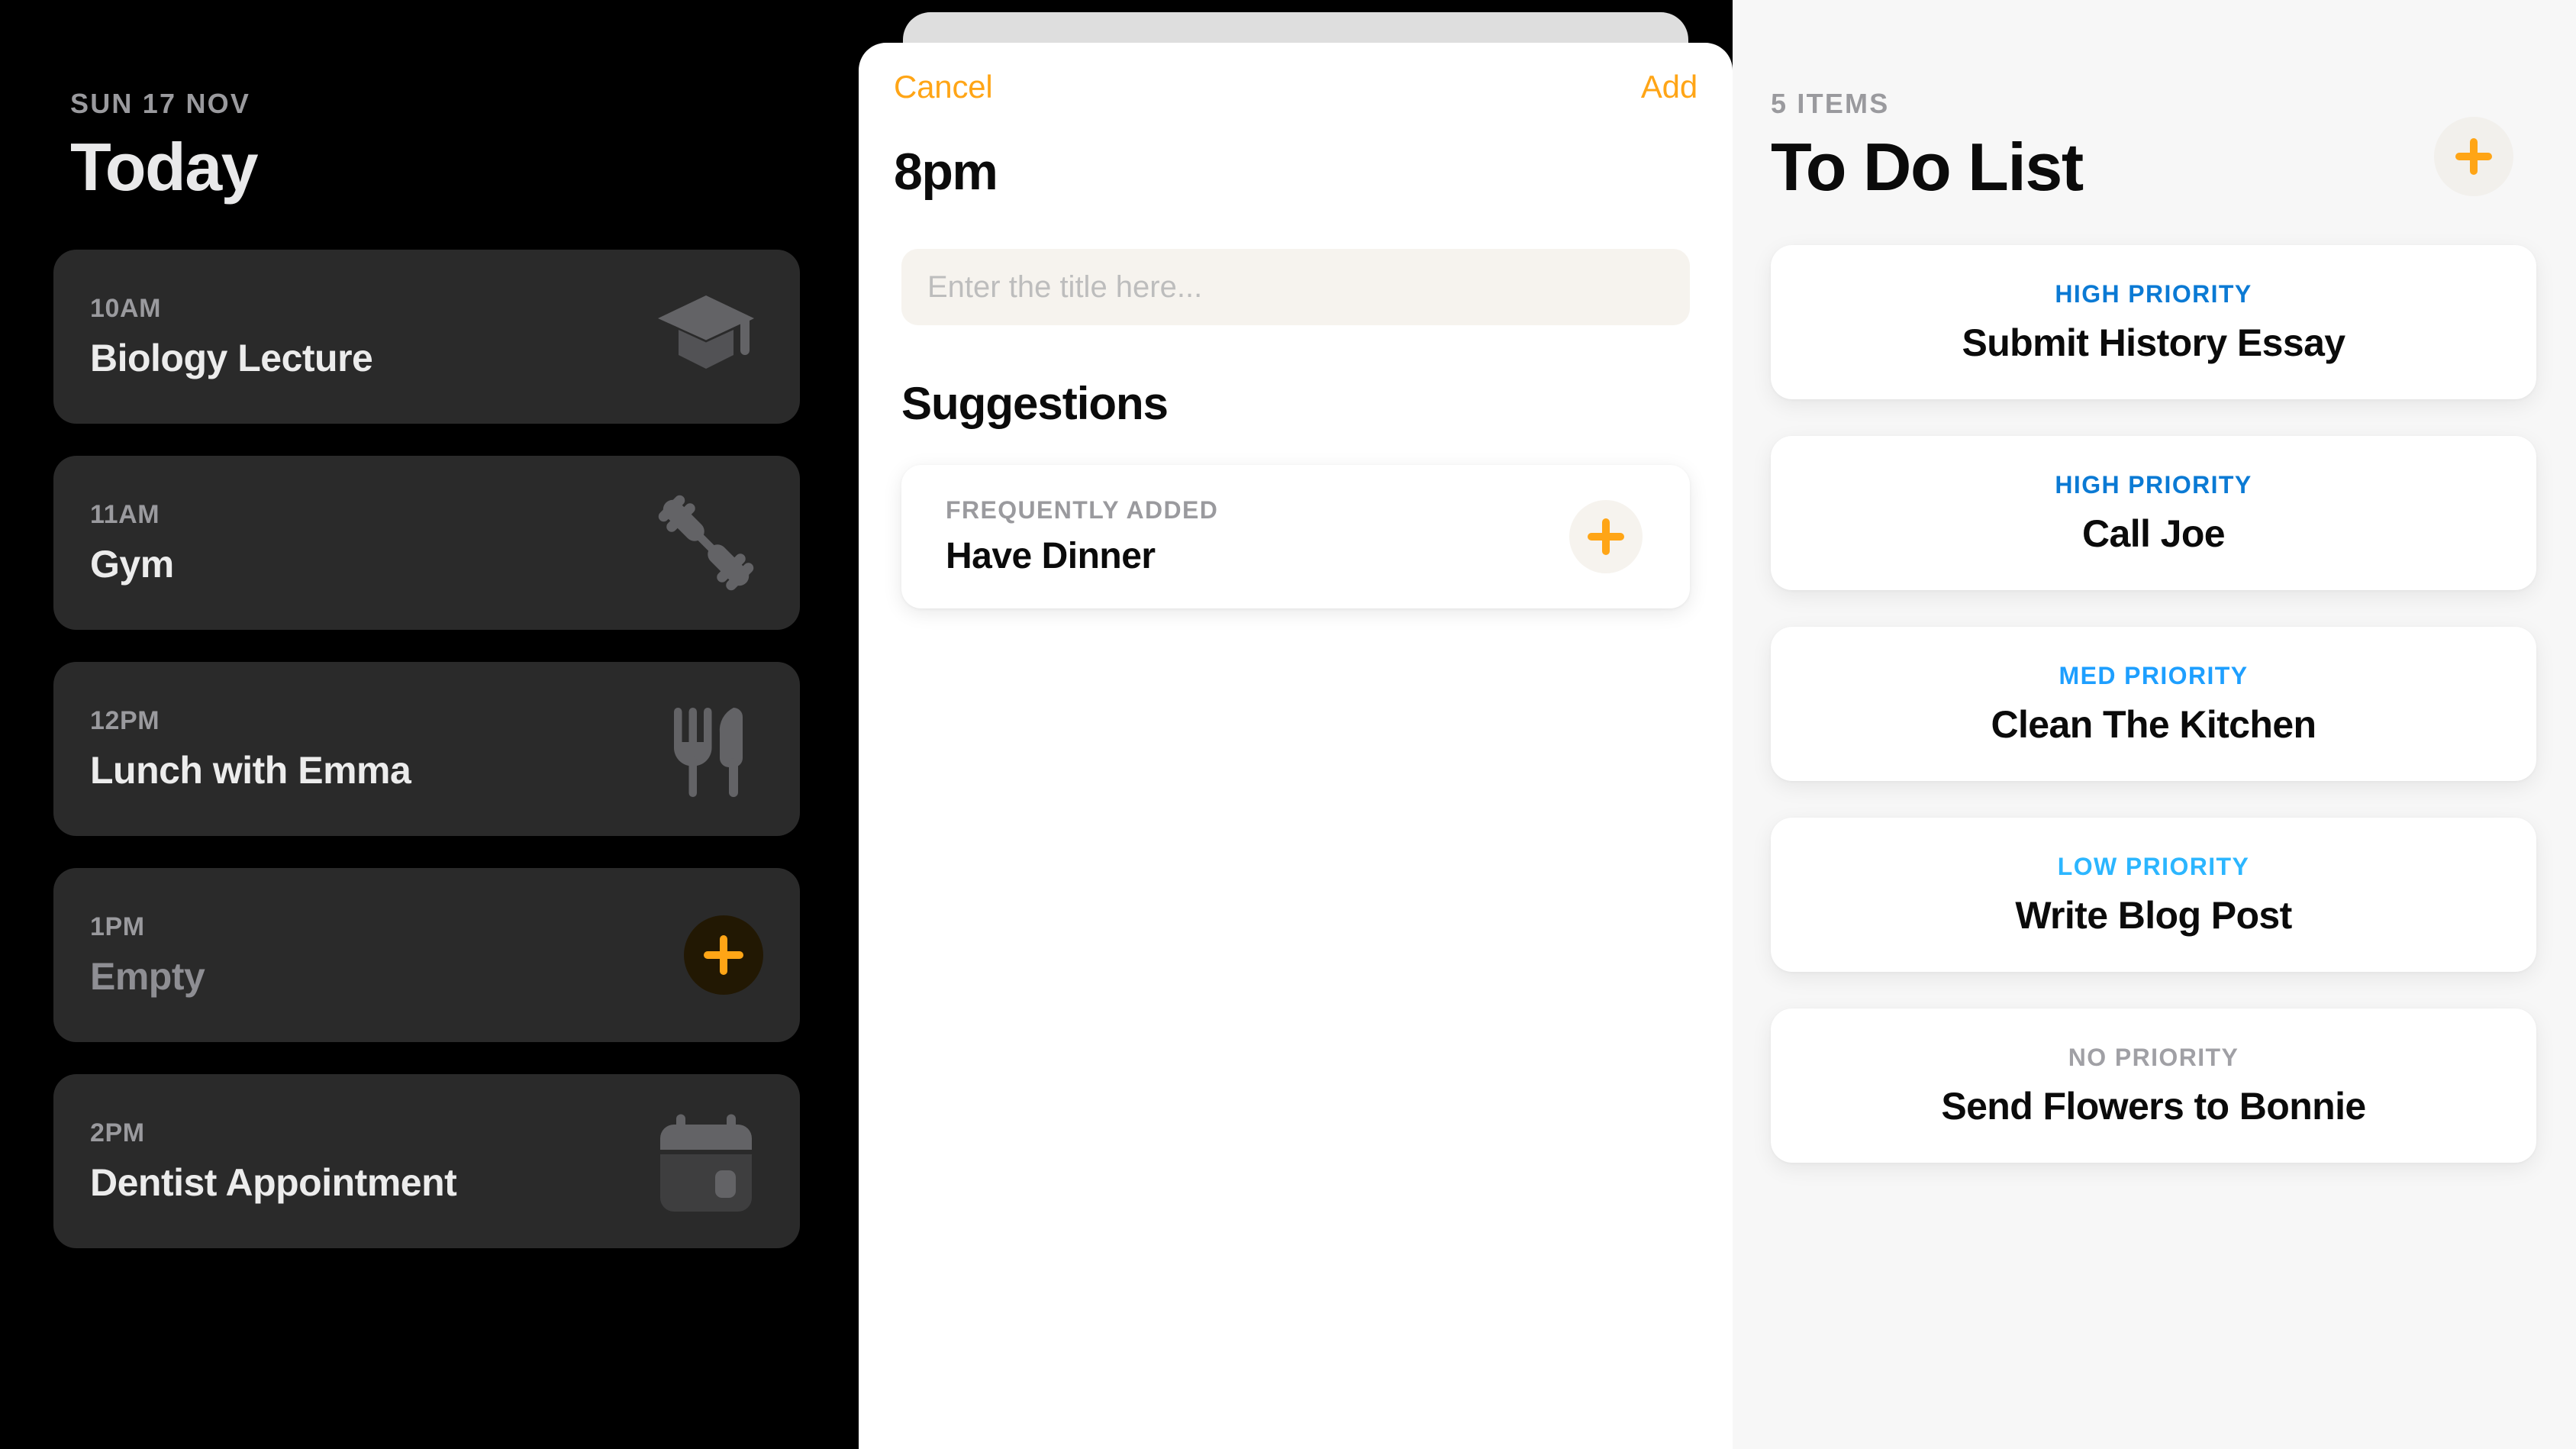 The image size is (2576, 1449). What do you see at coordinates (1831, 103) in the screenshot?
I see `todo-item-count: 5 ITEMS` at bounding box center [1831, 103].